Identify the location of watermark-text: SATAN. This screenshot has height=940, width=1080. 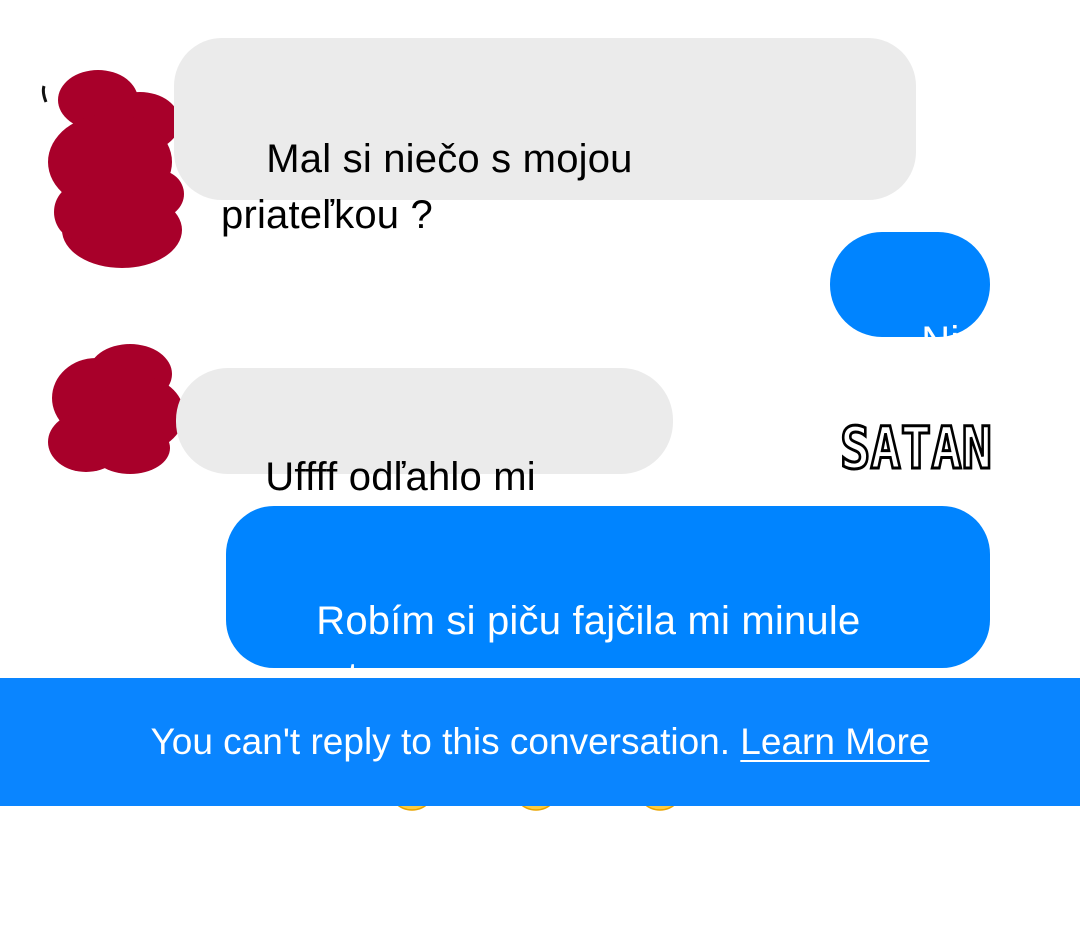
(916, 448).